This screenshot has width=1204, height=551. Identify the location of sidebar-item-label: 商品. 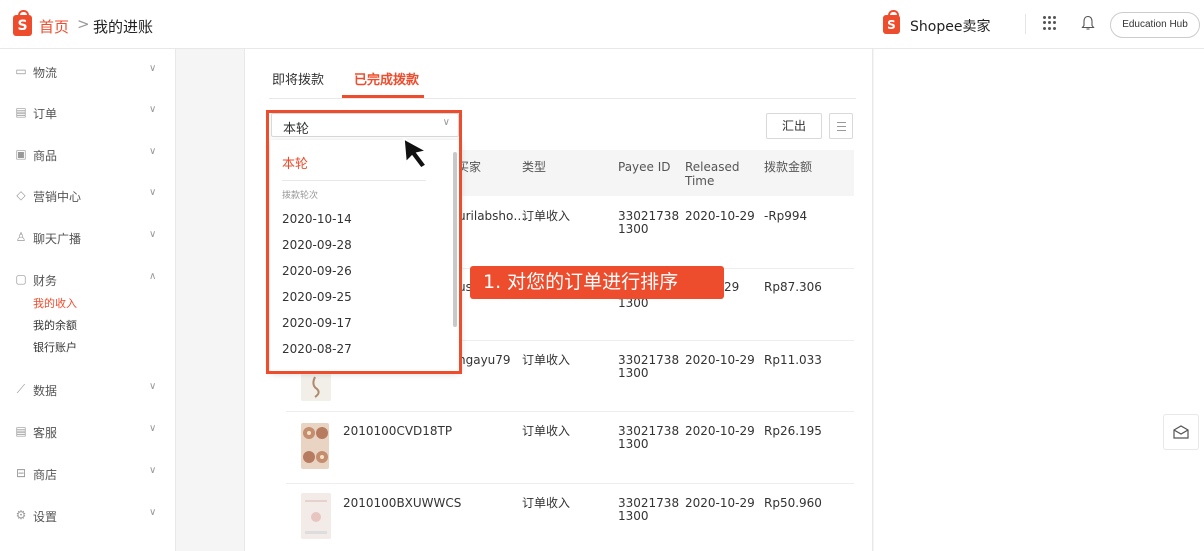
(45, 156).